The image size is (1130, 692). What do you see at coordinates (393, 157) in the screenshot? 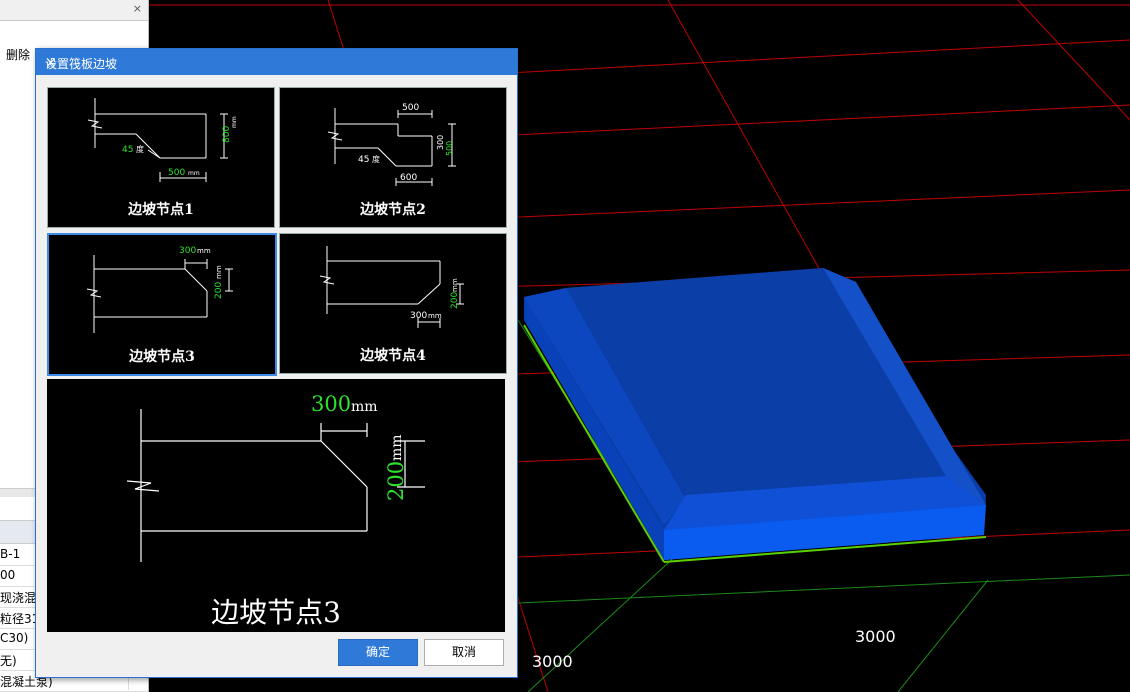
I see `slope-node-2-option: 500 300 500 600 45 度 边坡节点2` at bounding box center [393, 157].